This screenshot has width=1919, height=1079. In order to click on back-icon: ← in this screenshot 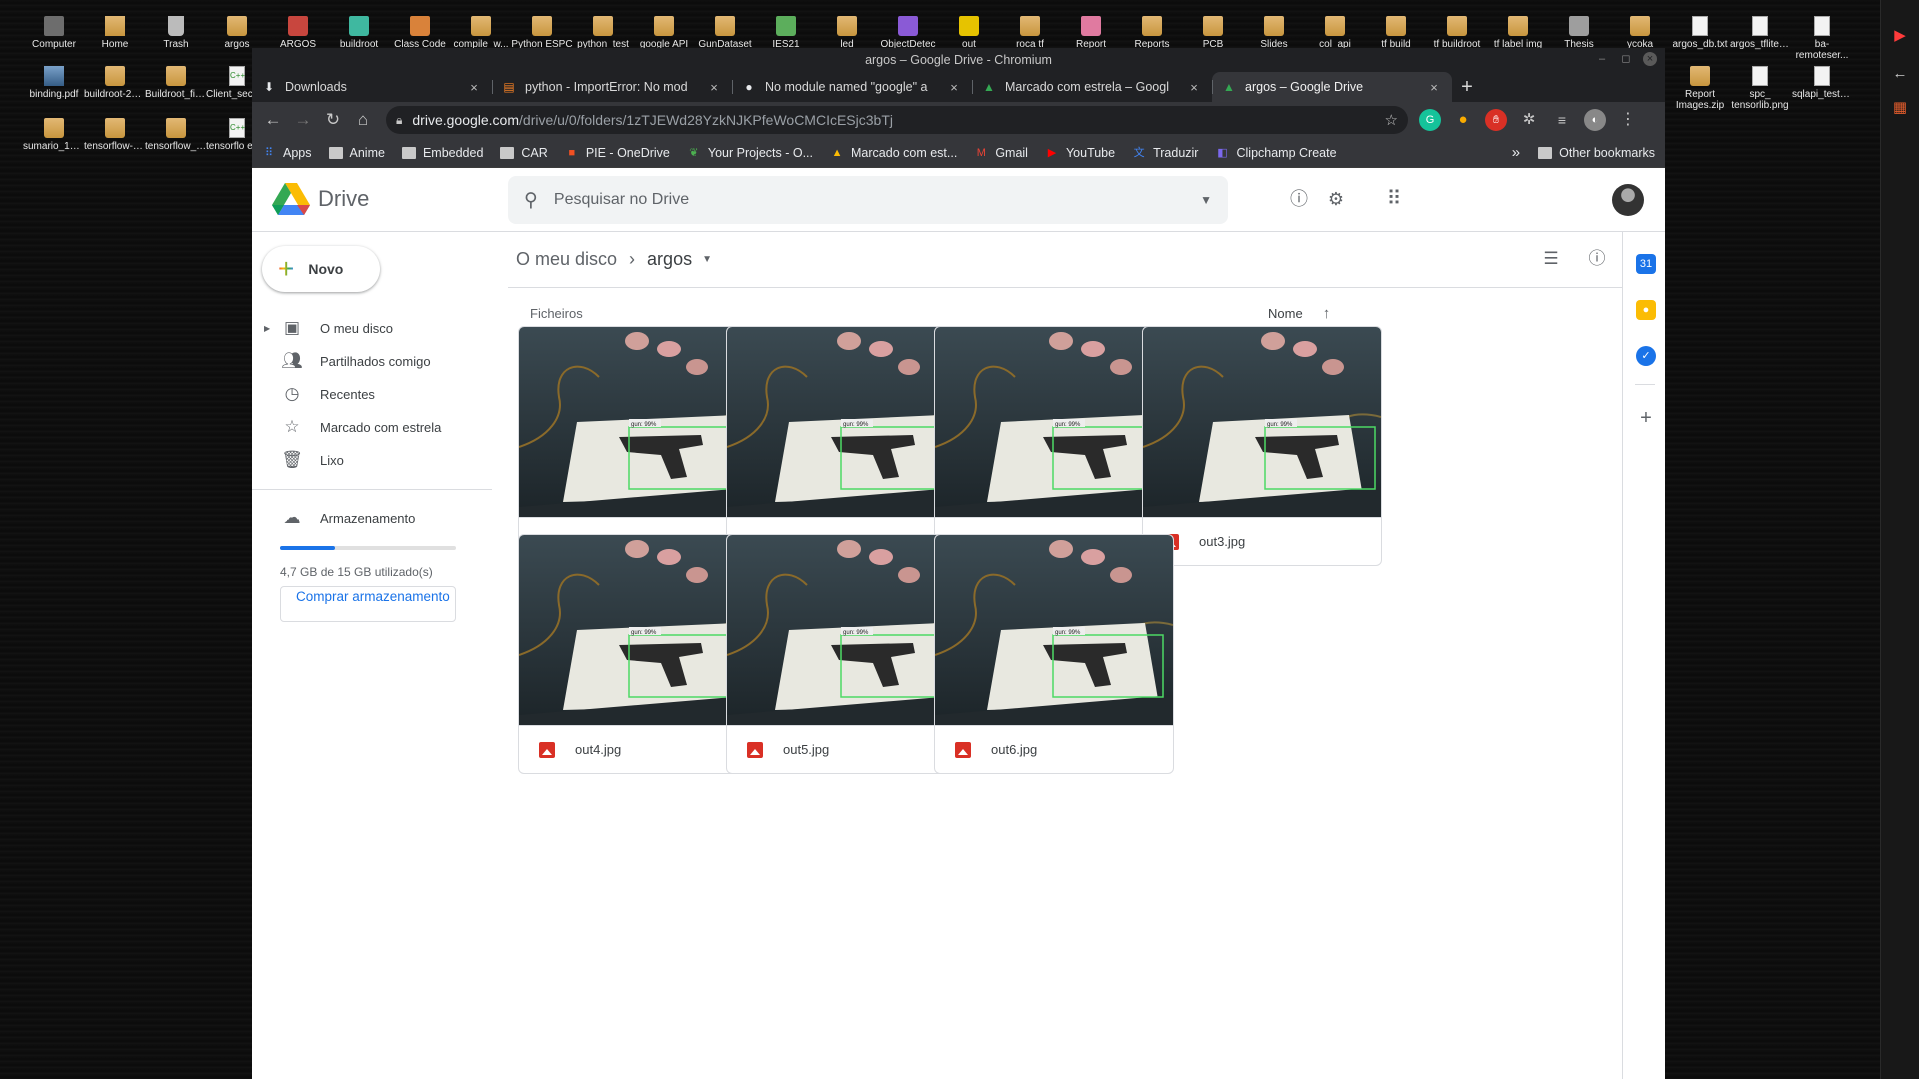, I will do `click(273, 120)`.